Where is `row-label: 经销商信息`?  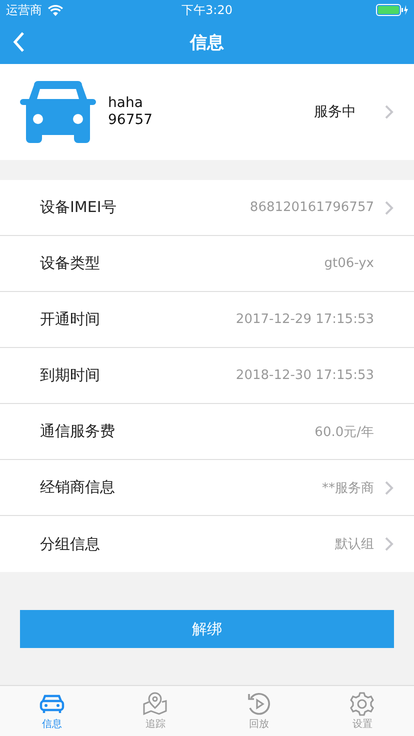 row-label: 经销商信息 is located at coordinates (78, 487).